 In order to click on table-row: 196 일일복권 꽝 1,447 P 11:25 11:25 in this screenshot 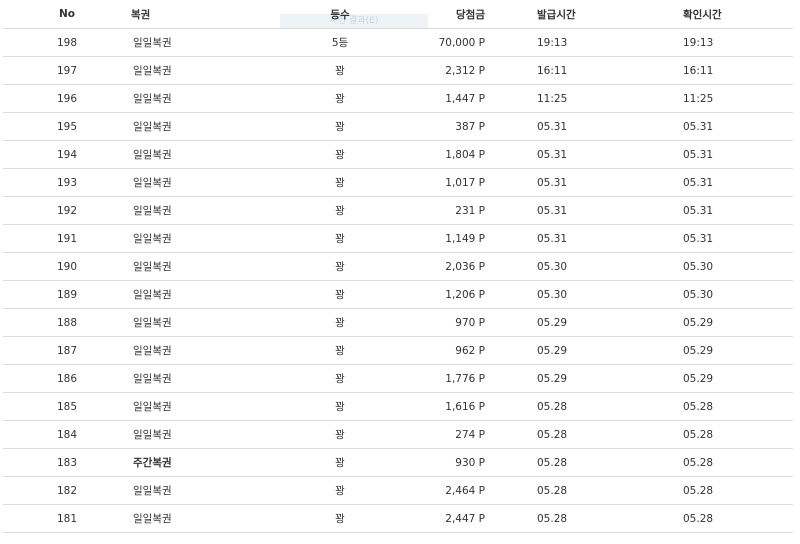, I will do `click(398, 98)`.